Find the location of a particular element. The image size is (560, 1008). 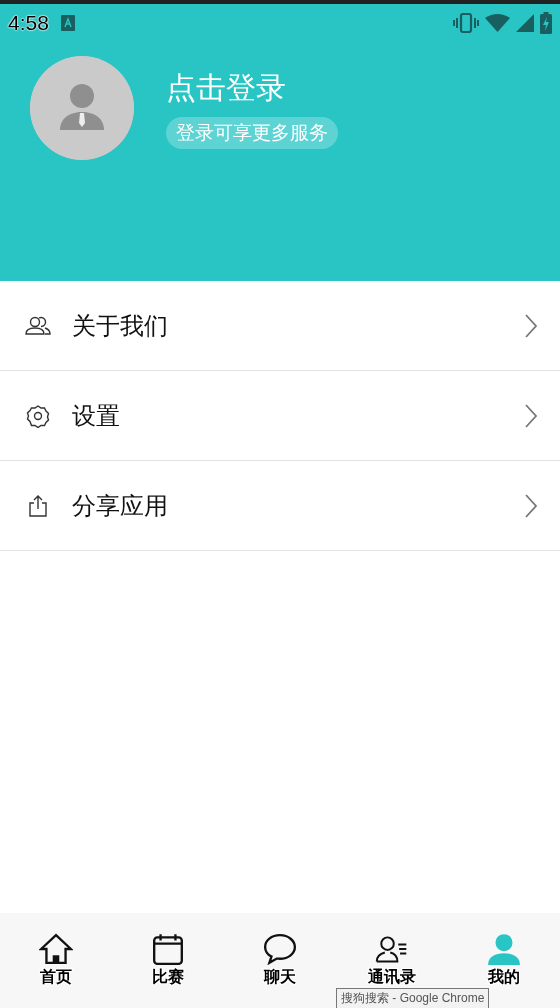

keyboard-notification-icon is located at coordinates (67, 23).